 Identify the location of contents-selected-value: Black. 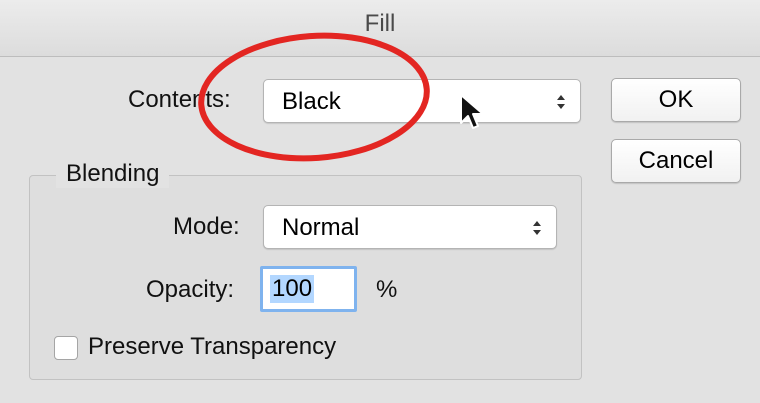
(311, 101).